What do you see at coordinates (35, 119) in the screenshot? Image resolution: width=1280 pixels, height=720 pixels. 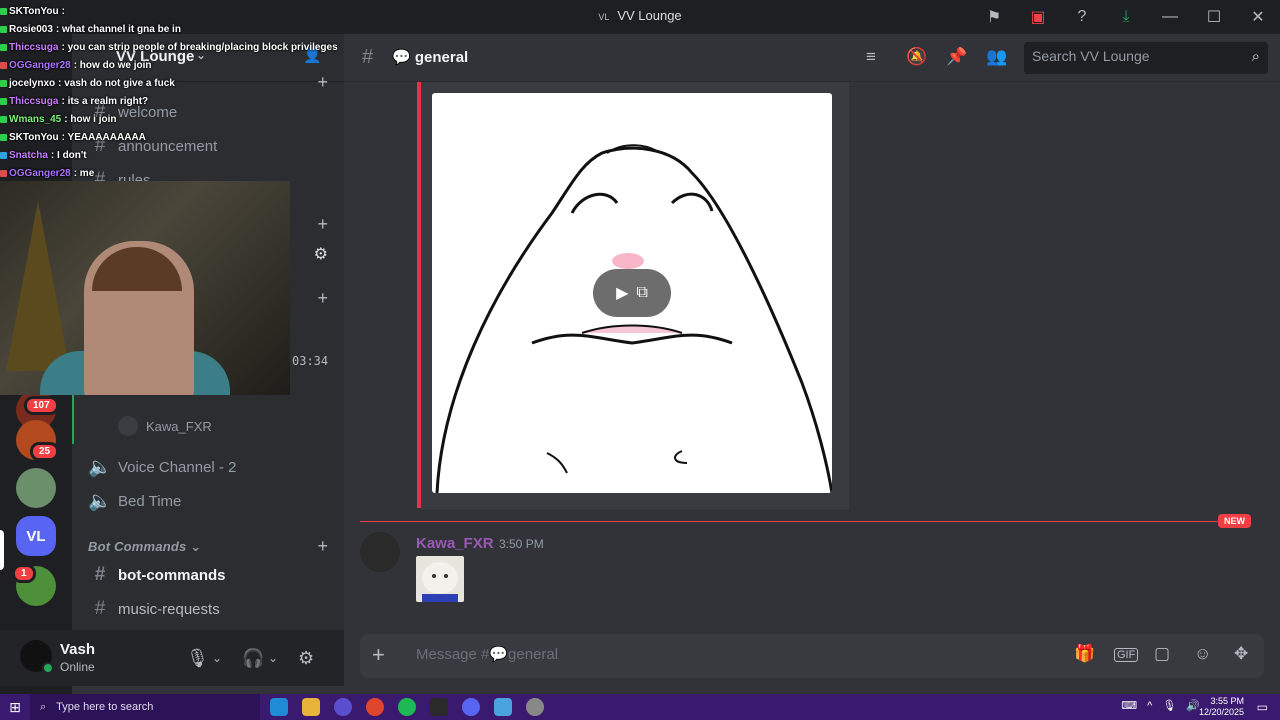 I see `chat-user: Wmans_45` at bounding box center [35, 119].